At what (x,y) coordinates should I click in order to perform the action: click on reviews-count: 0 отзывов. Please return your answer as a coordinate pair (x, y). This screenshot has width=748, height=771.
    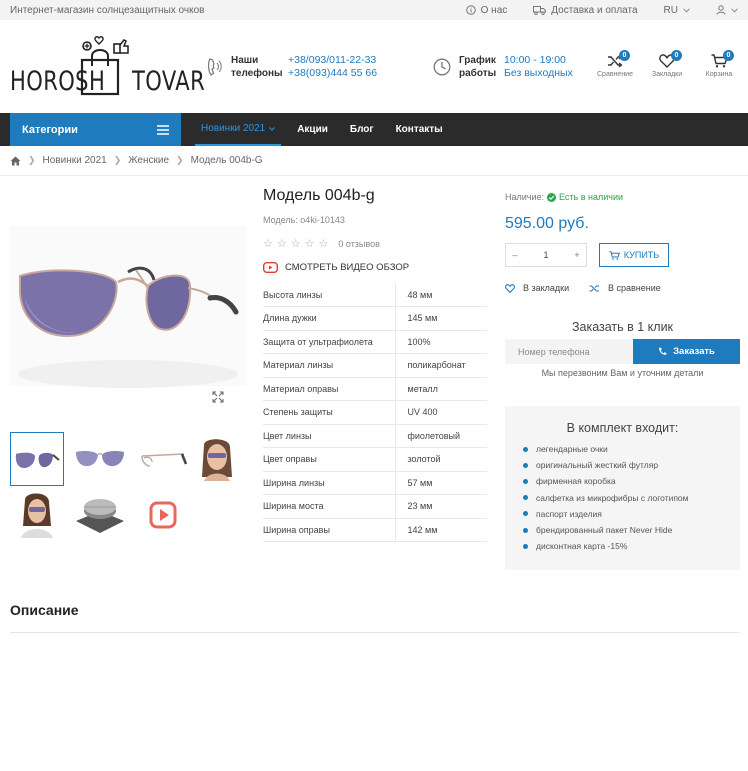
    Looking at the image, I should click on (359, 244).